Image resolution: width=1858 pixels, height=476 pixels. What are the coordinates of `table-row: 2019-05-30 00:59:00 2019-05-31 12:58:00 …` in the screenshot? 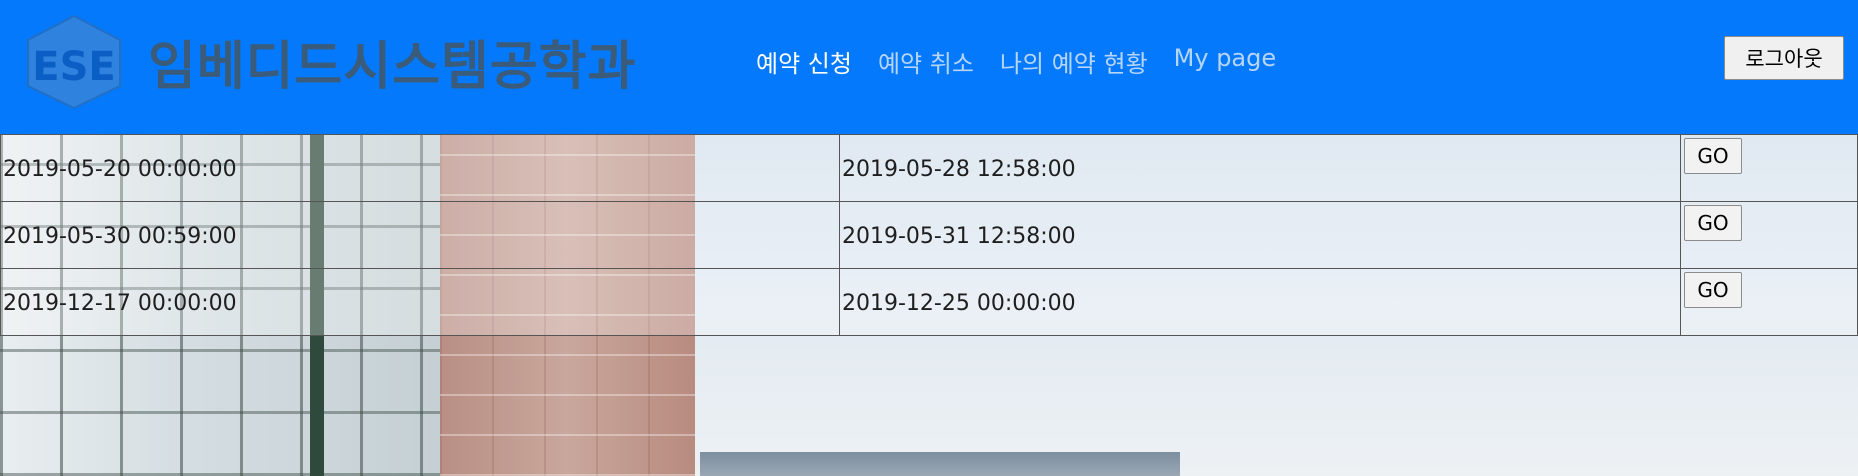 It's located at (929, 235).